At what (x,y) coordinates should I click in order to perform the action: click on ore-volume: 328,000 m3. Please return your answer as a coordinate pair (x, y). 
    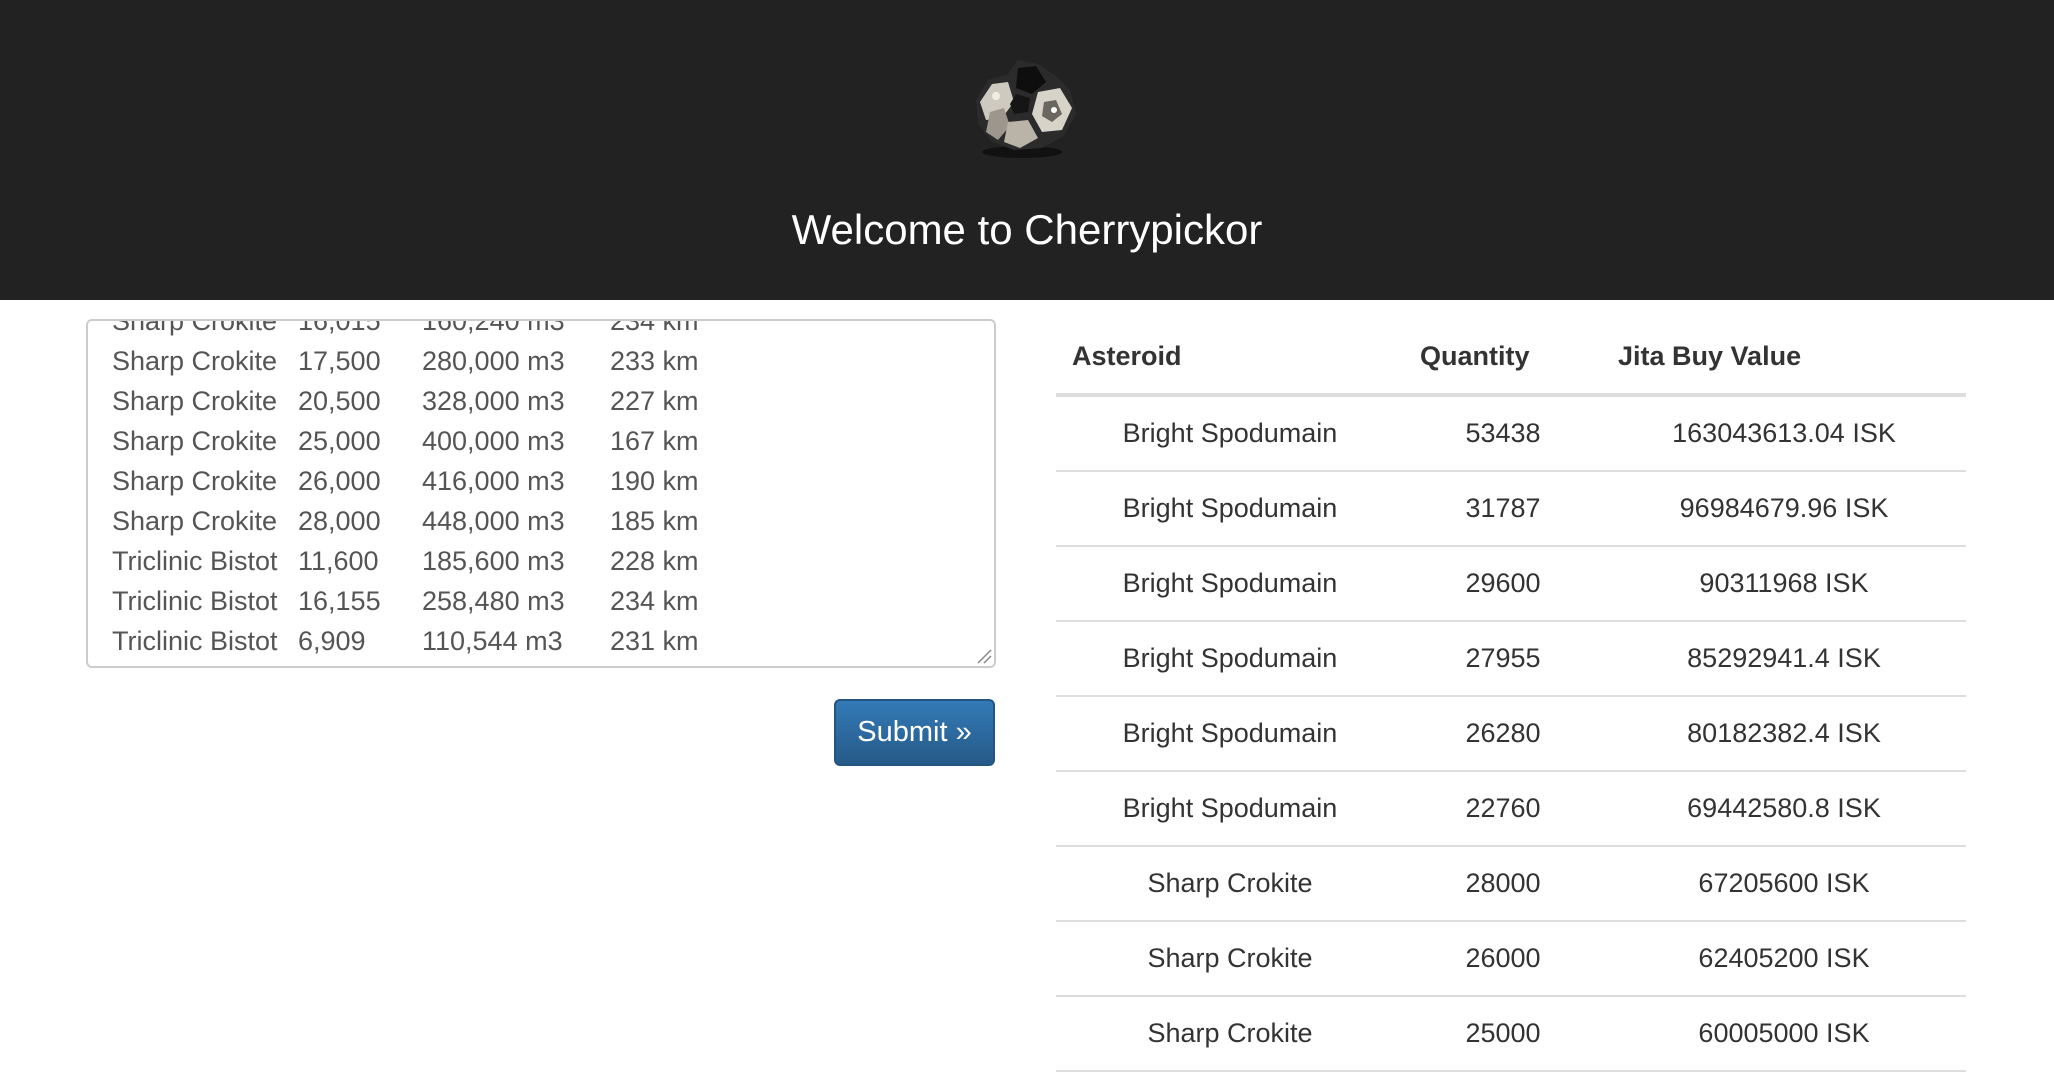
    Looking at the image, I should click on (493, 401).